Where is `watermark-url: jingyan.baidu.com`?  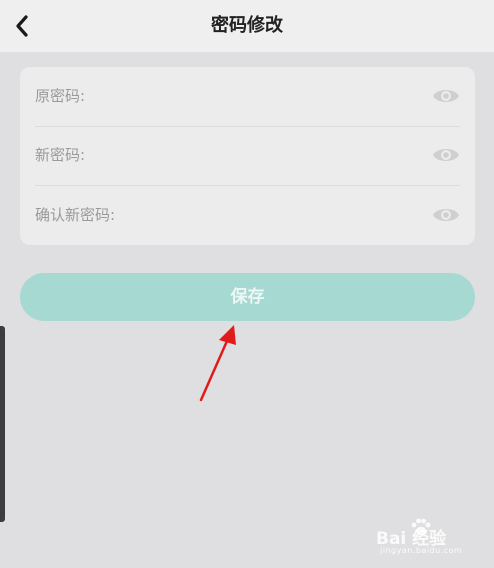 watermark-url: jingyan.baidu.com is located at coordinates (421, 550).